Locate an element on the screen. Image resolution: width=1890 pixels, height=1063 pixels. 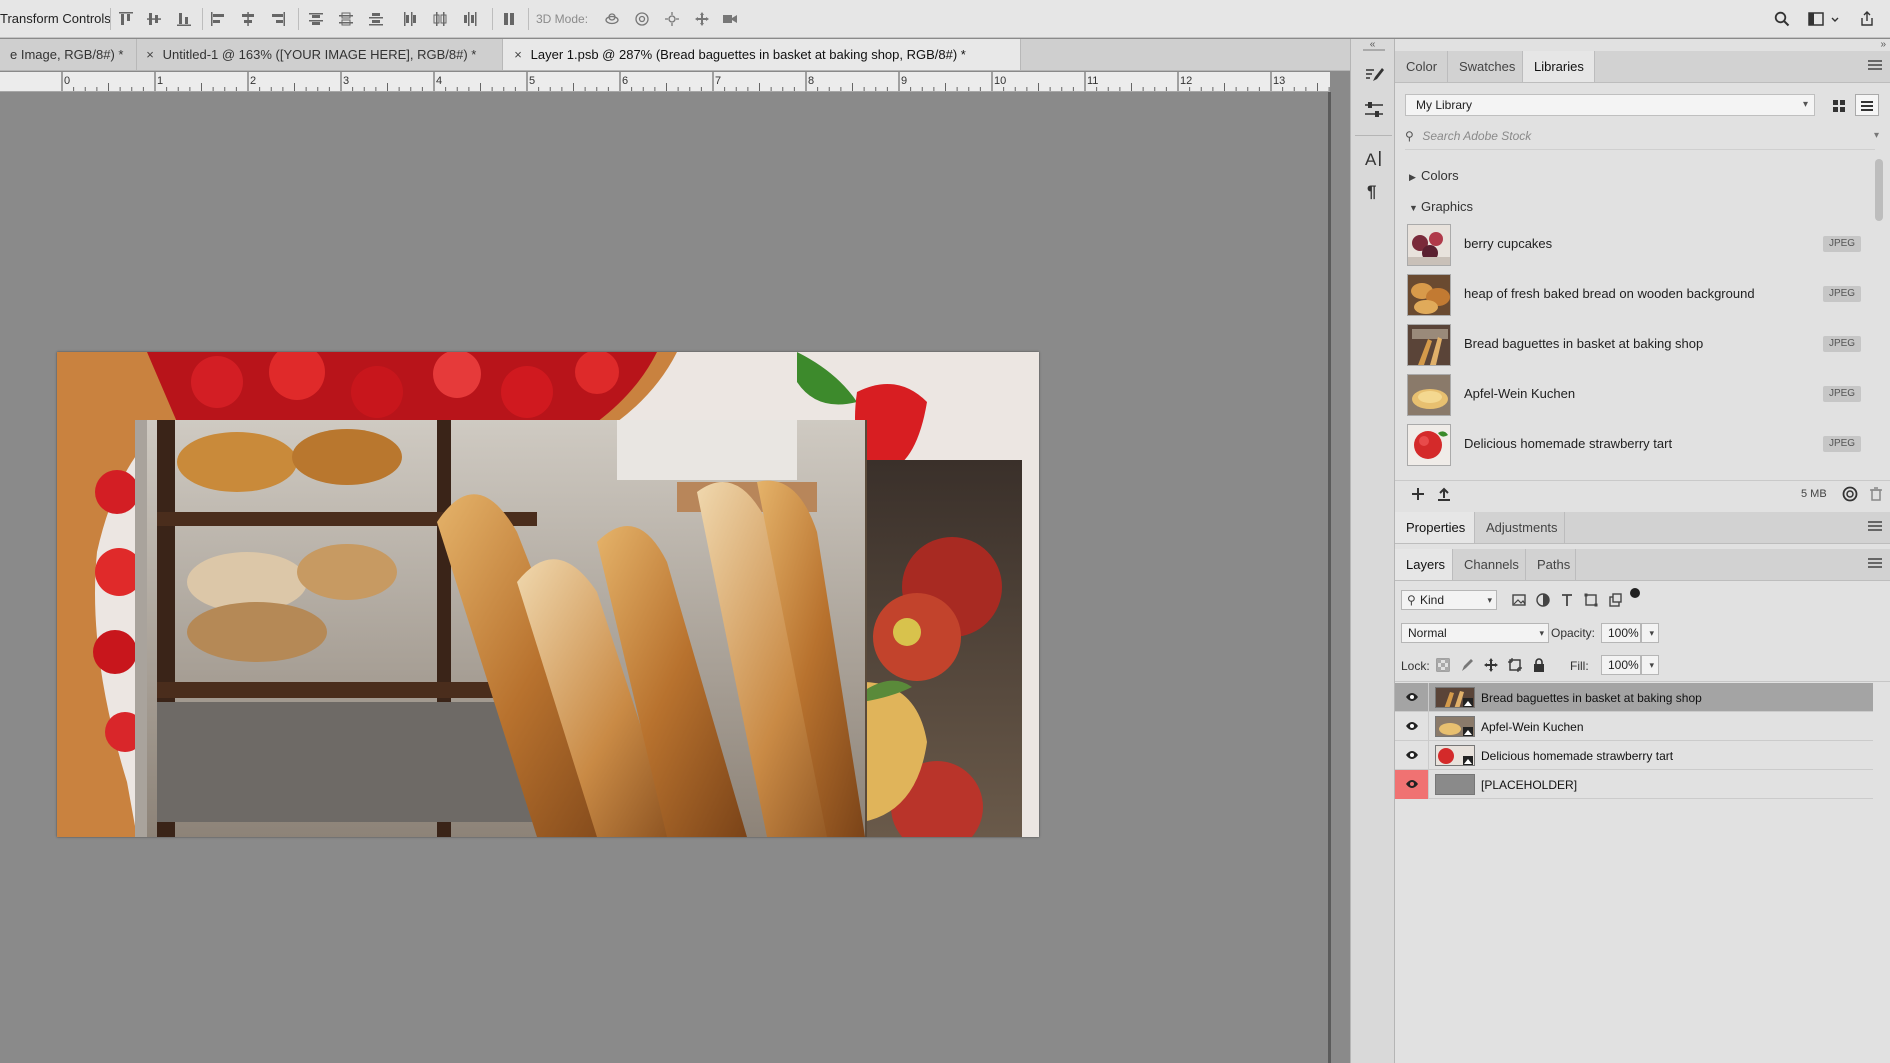
layer-row: Apfel-Wein Kuchen is located at coordinates (1634, 726).